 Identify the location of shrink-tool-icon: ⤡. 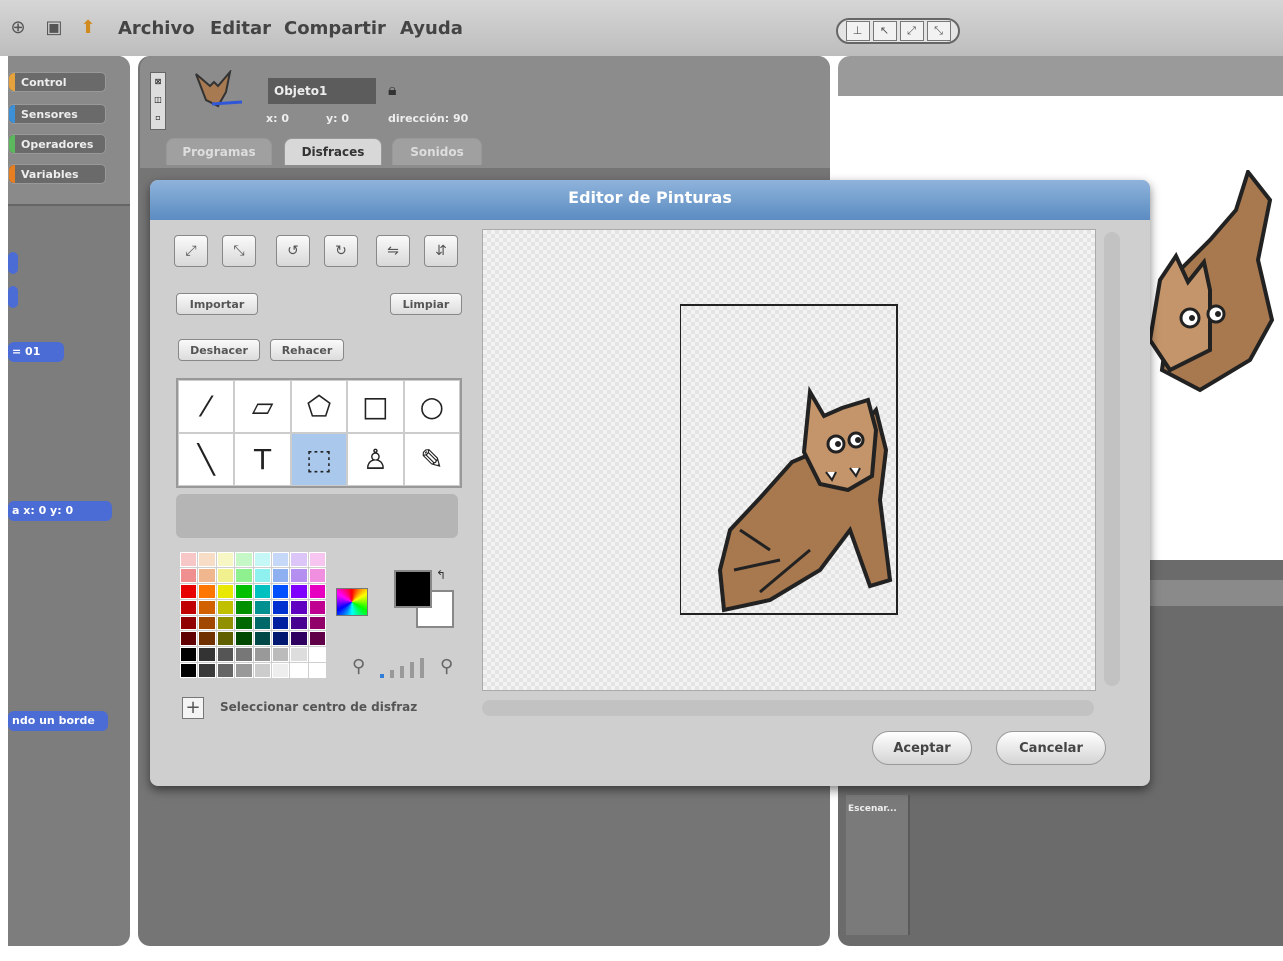
(938, 31).